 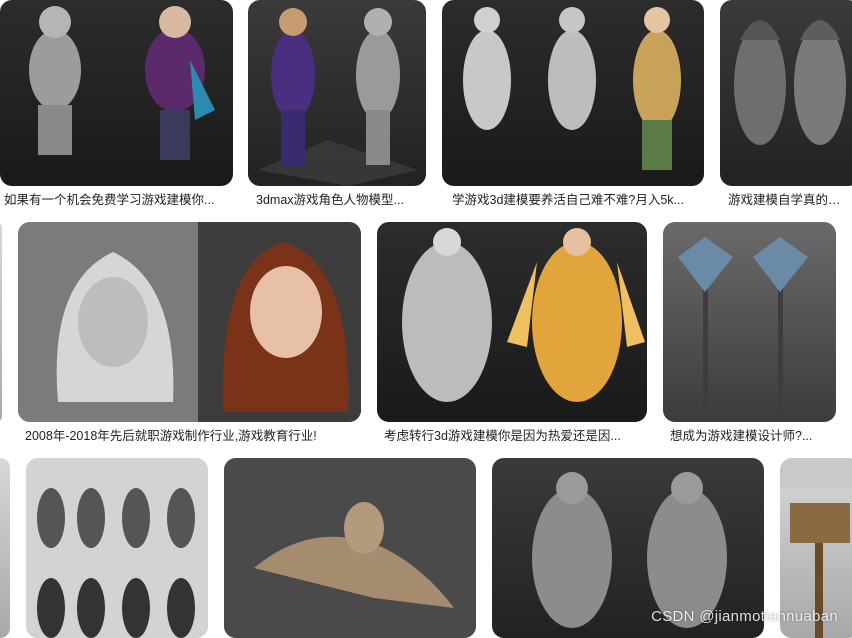 What do you see at coordinates (743, 327) in the screenshot?
I see `axe-model-illustration` at bounding box center [743, 327].